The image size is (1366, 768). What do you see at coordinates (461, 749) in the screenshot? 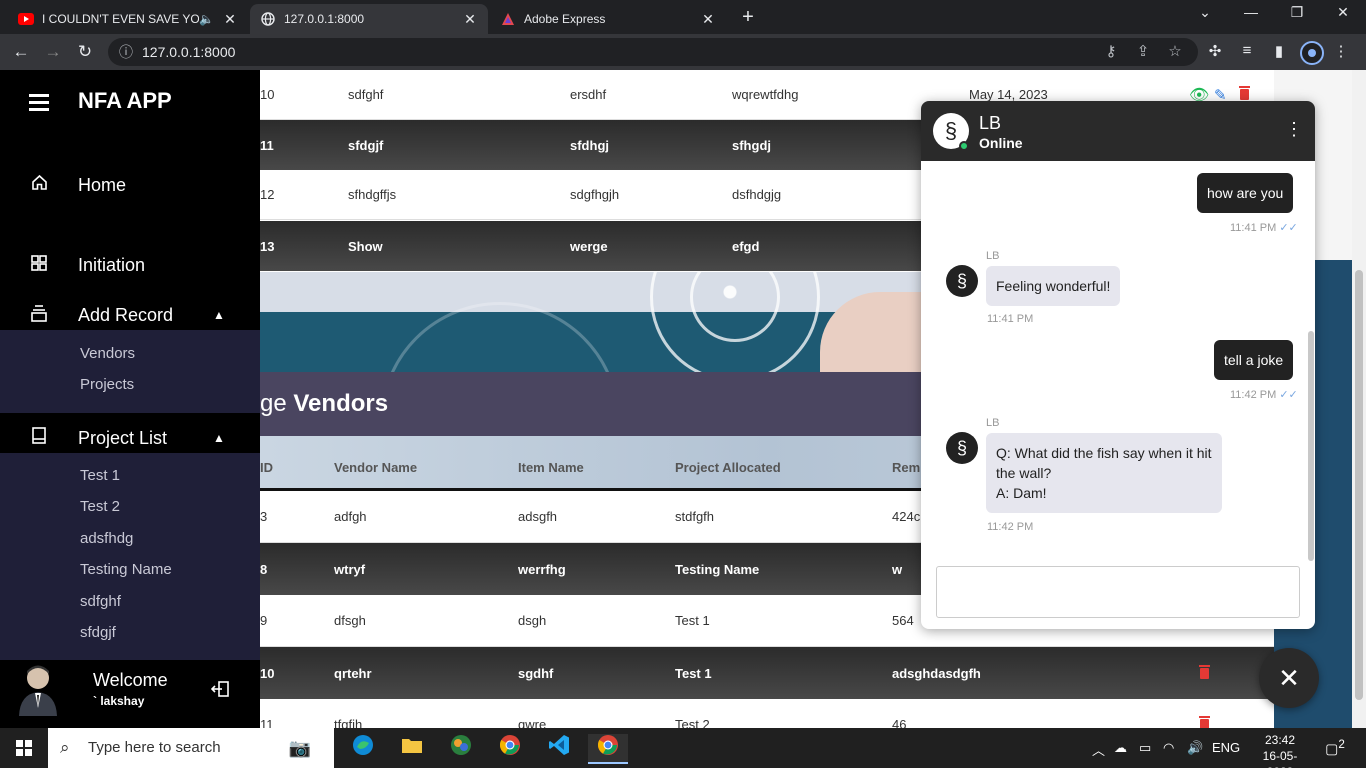
I see `app-icon` at bounding box center [461, 749].